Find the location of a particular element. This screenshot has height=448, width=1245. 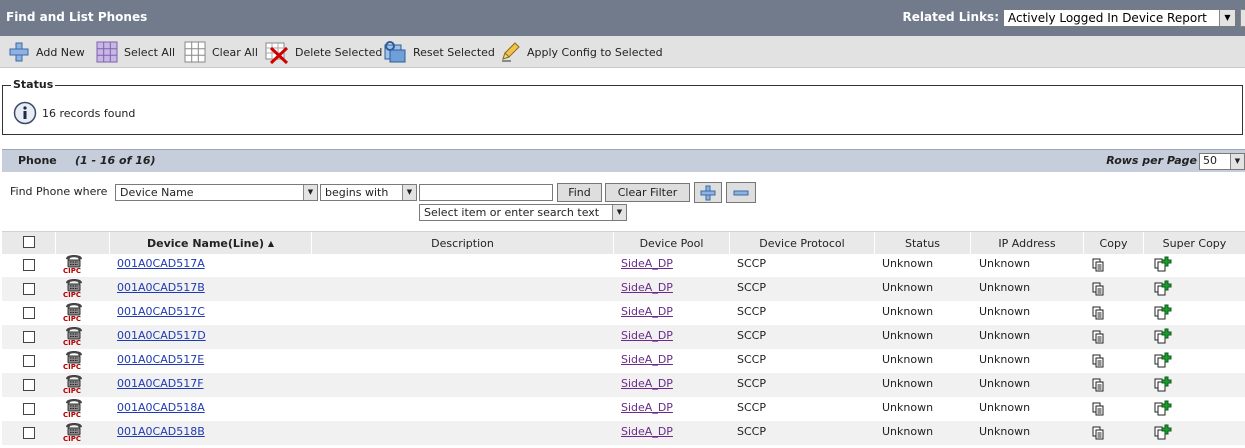

device-name-link: 001A0CAD517D is located at coordinates (161, 335).